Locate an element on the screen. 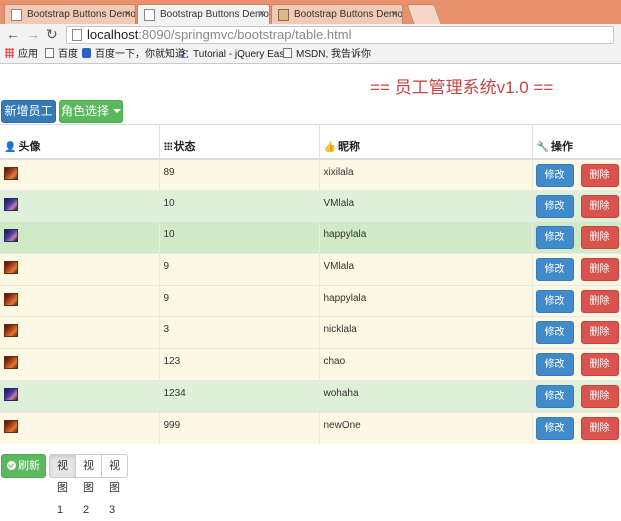  bookmark-baidu-search: 百度一下，你就知道 is located at coordinates (133, 55).